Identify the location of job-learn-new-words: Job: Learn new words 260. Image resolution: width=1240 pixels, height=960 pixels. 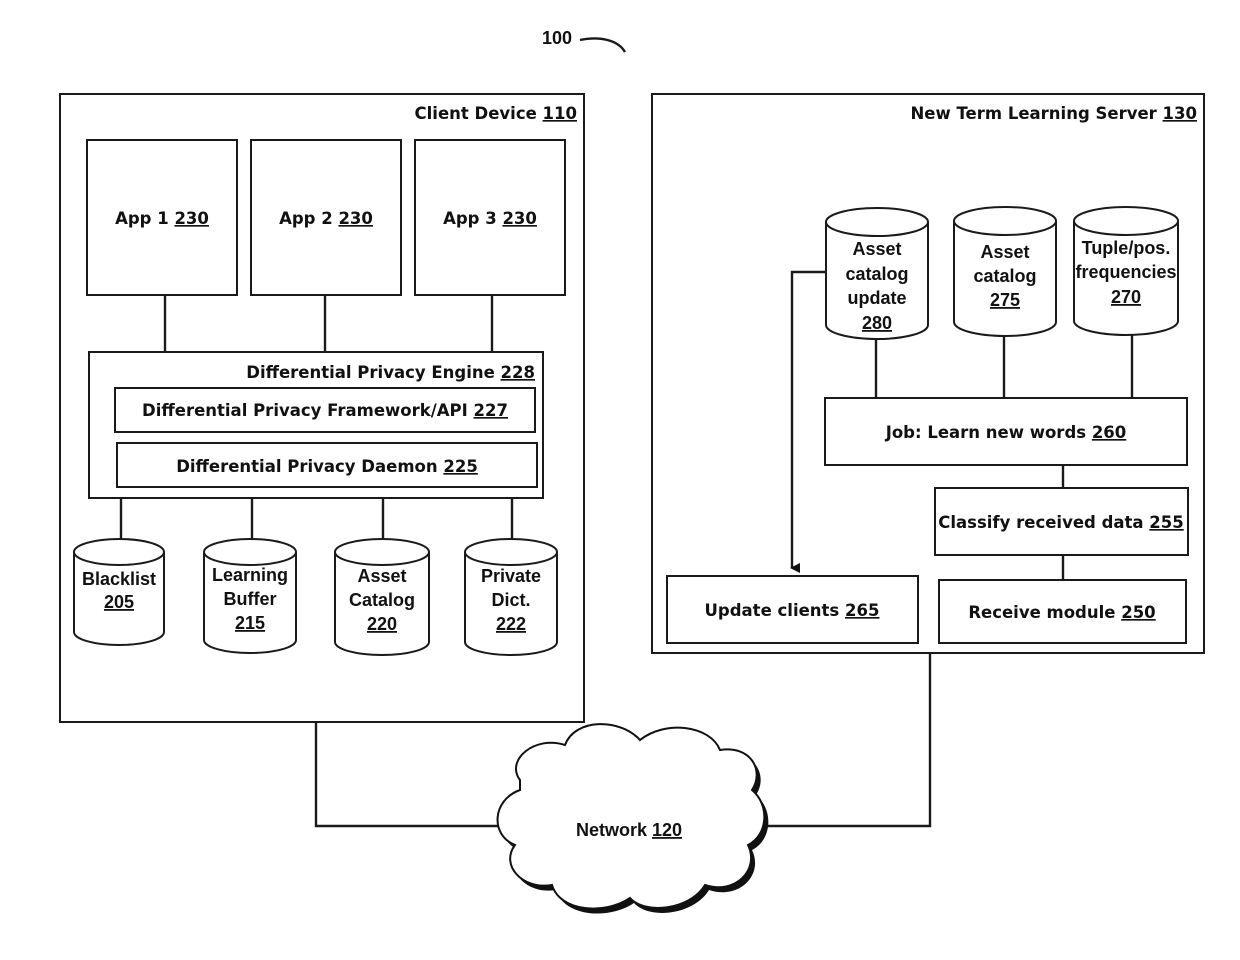
(1006, 431).